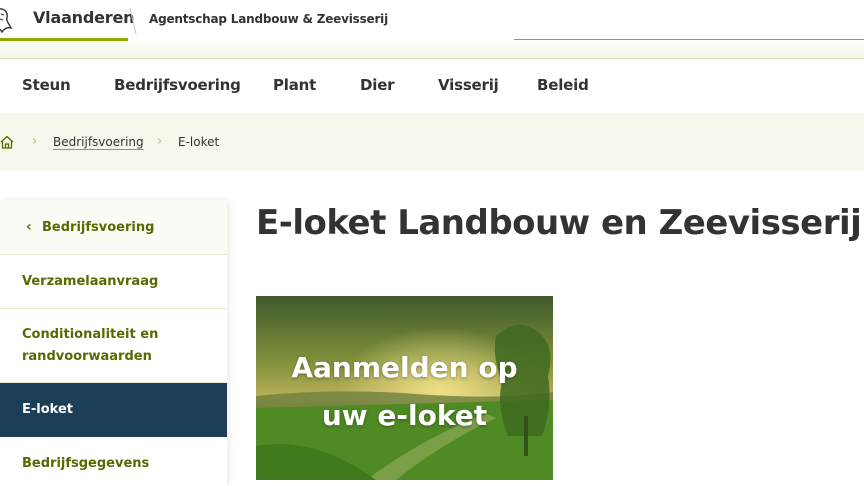 The width and height of the screenshot is (864, 486). What do you see at coordinates (689, 39) in the screenshot?
I see `header-accent-line` at bounding box center [689, 39].